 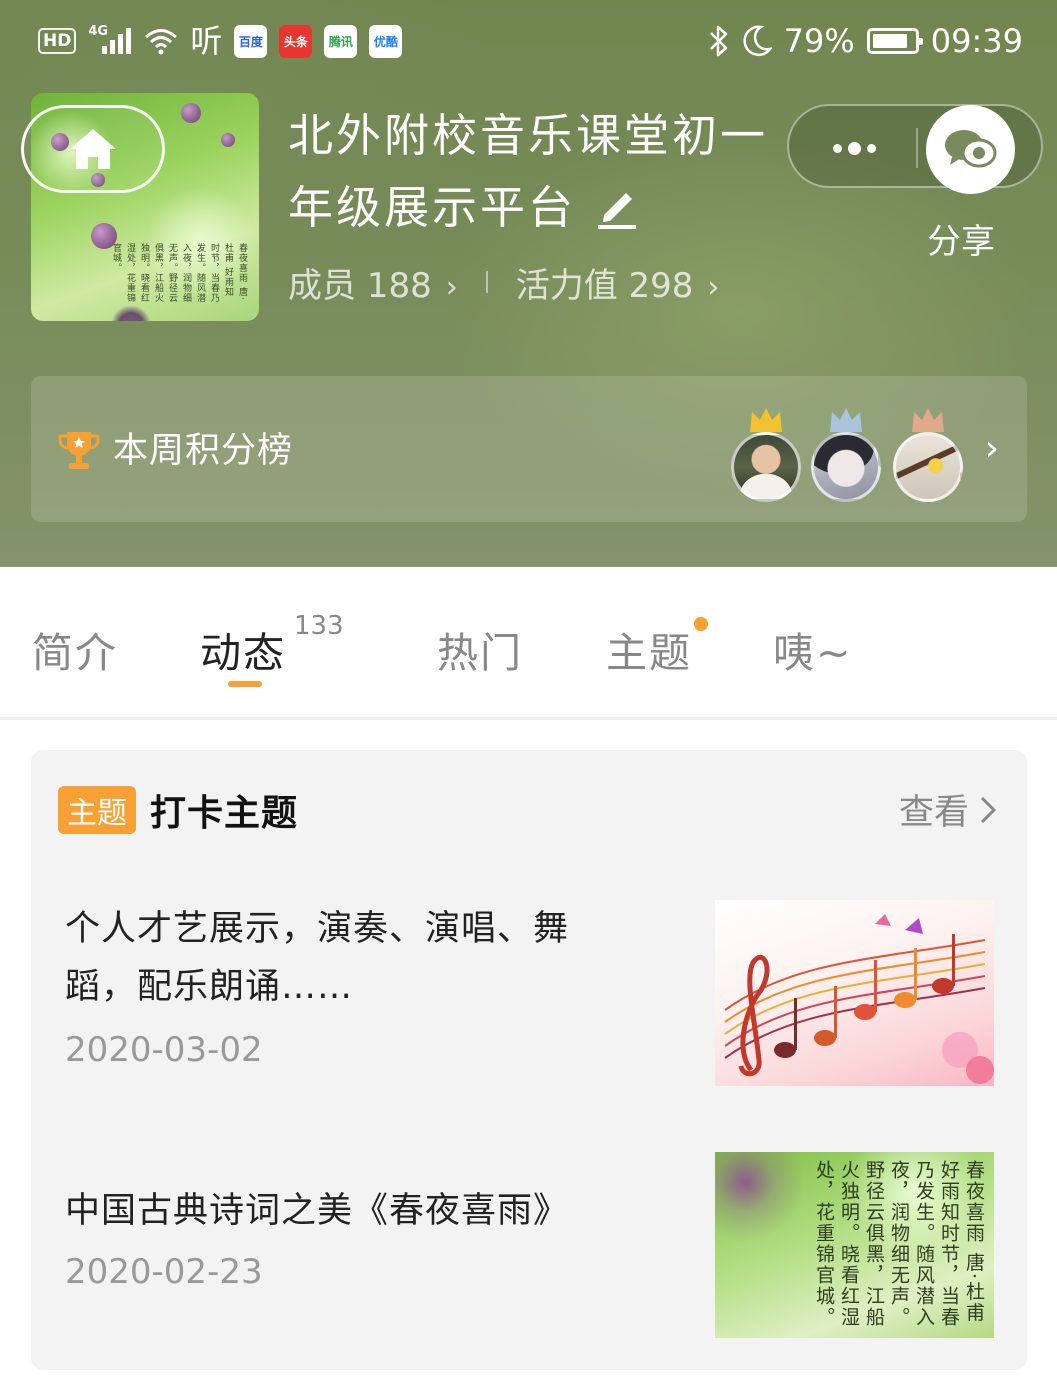 What do you see at coordinates (245, 684) in the screenshot?
I see `active-tab-indicator` at bounding box center [245, 684].